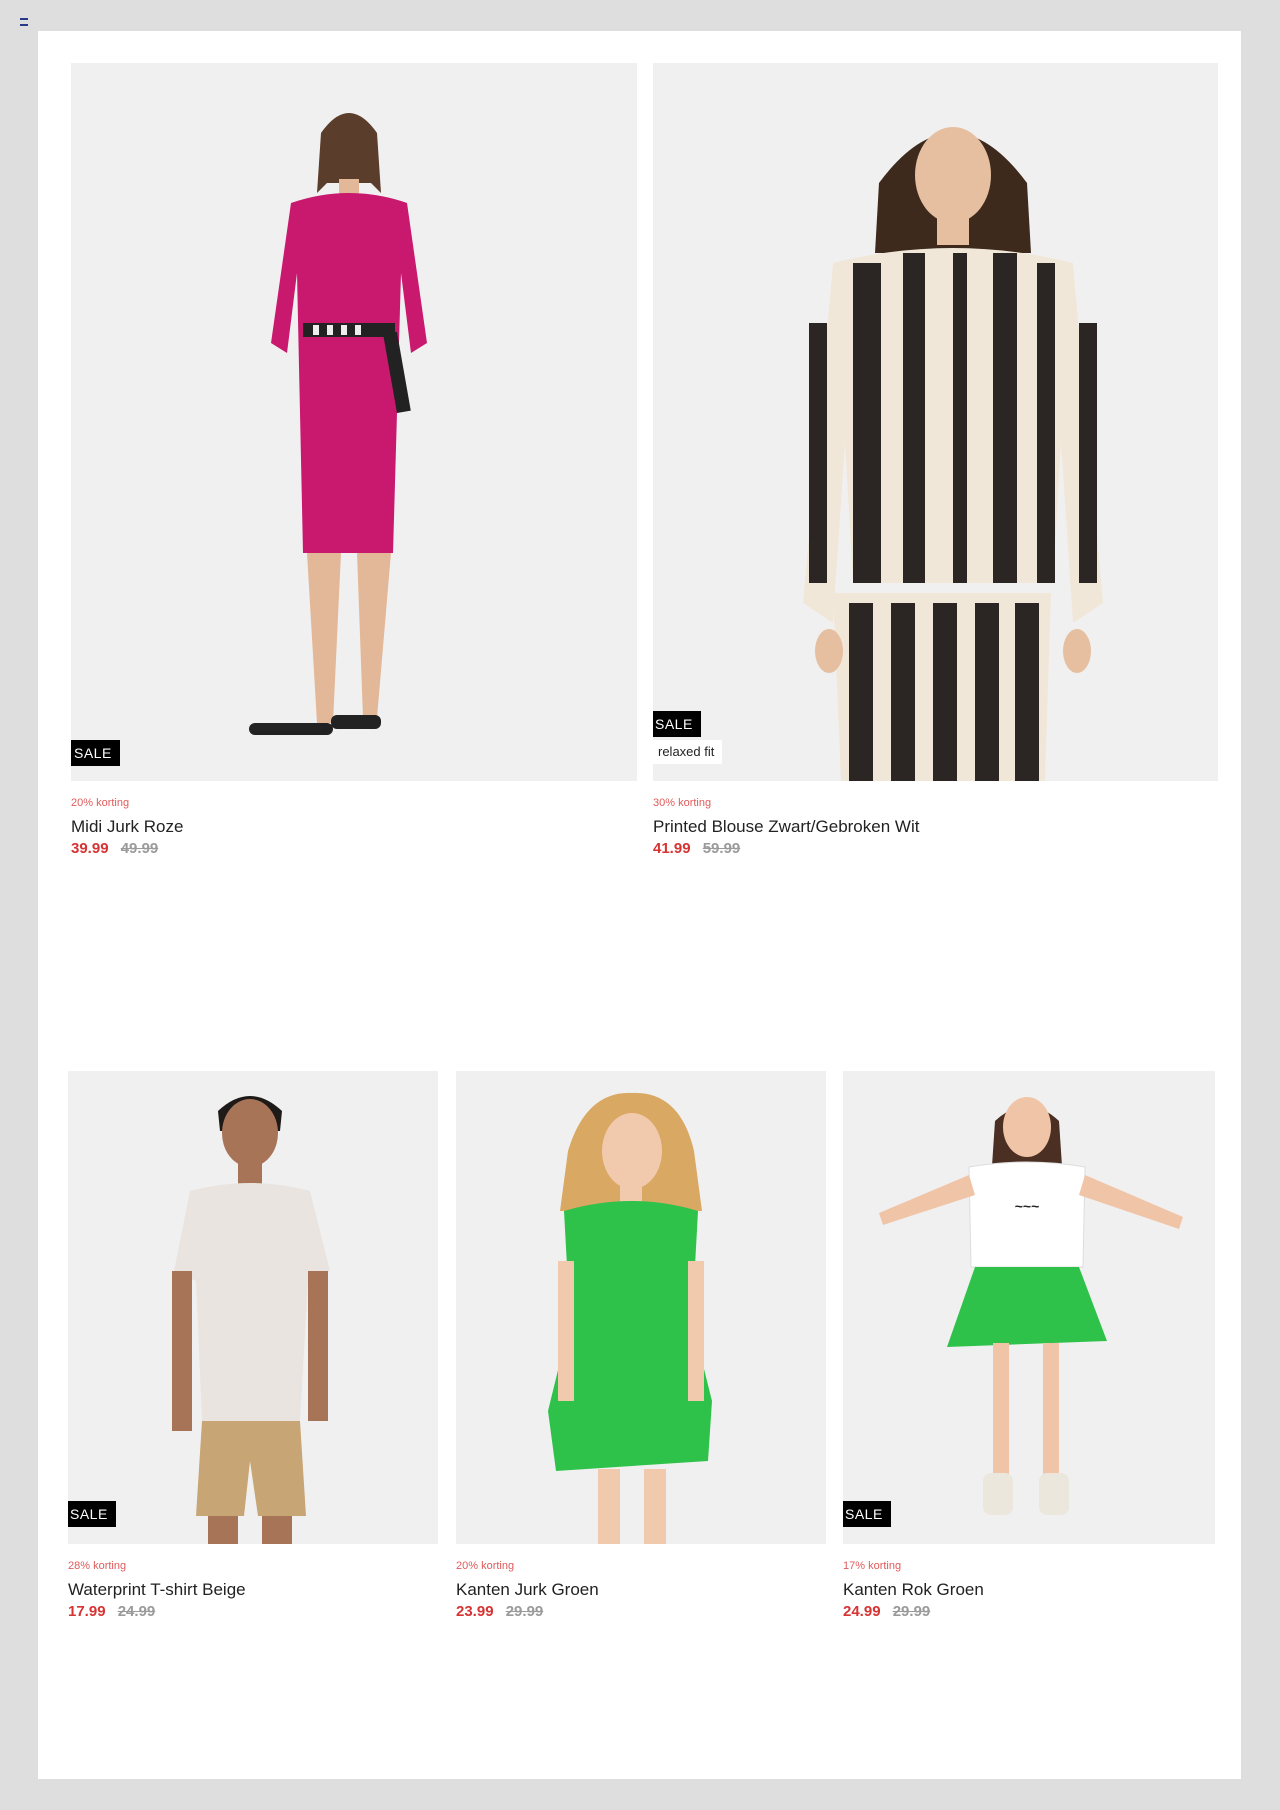 This screenshot has height=1810, width=1280. Describe the element at coordinates (24, 22) in the screenshot. I see `menu-icon` at that location.